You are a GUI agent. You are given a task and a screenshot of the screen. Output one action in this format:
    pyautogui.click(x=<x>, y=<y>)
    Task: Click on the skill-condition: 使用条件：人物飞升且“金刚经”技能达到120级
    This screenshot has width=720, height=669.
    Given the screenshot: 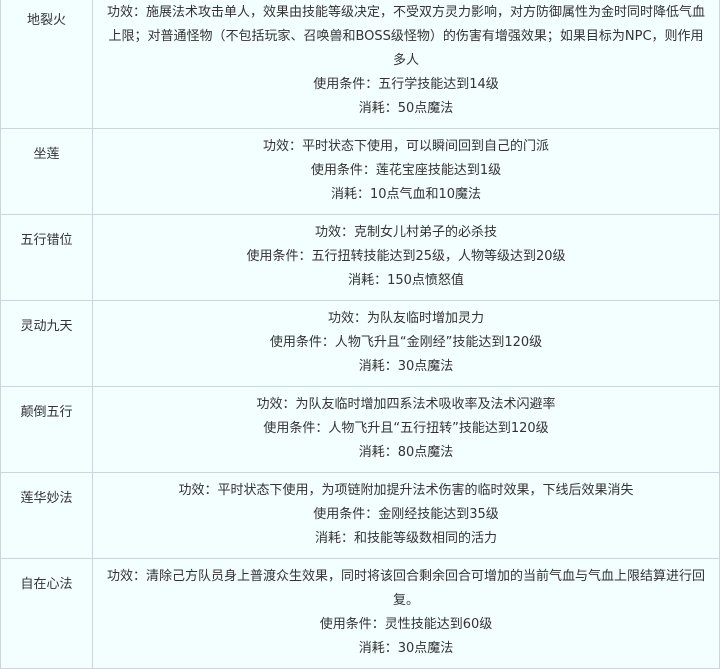 What is the action you would take?
    pyautogui.click(x=406, y=342)
    